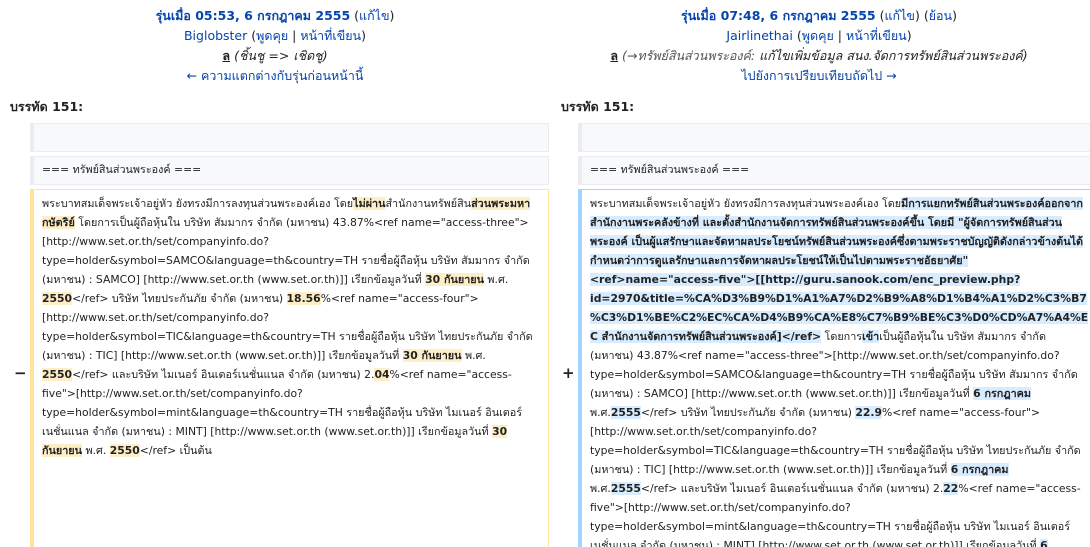 The width and height of the screenshot is (1090, 547). Describe the element at coordinates (876, 35) in the screenshot. I see `new-contribs-link: หน้าที่เขียน` at that location.